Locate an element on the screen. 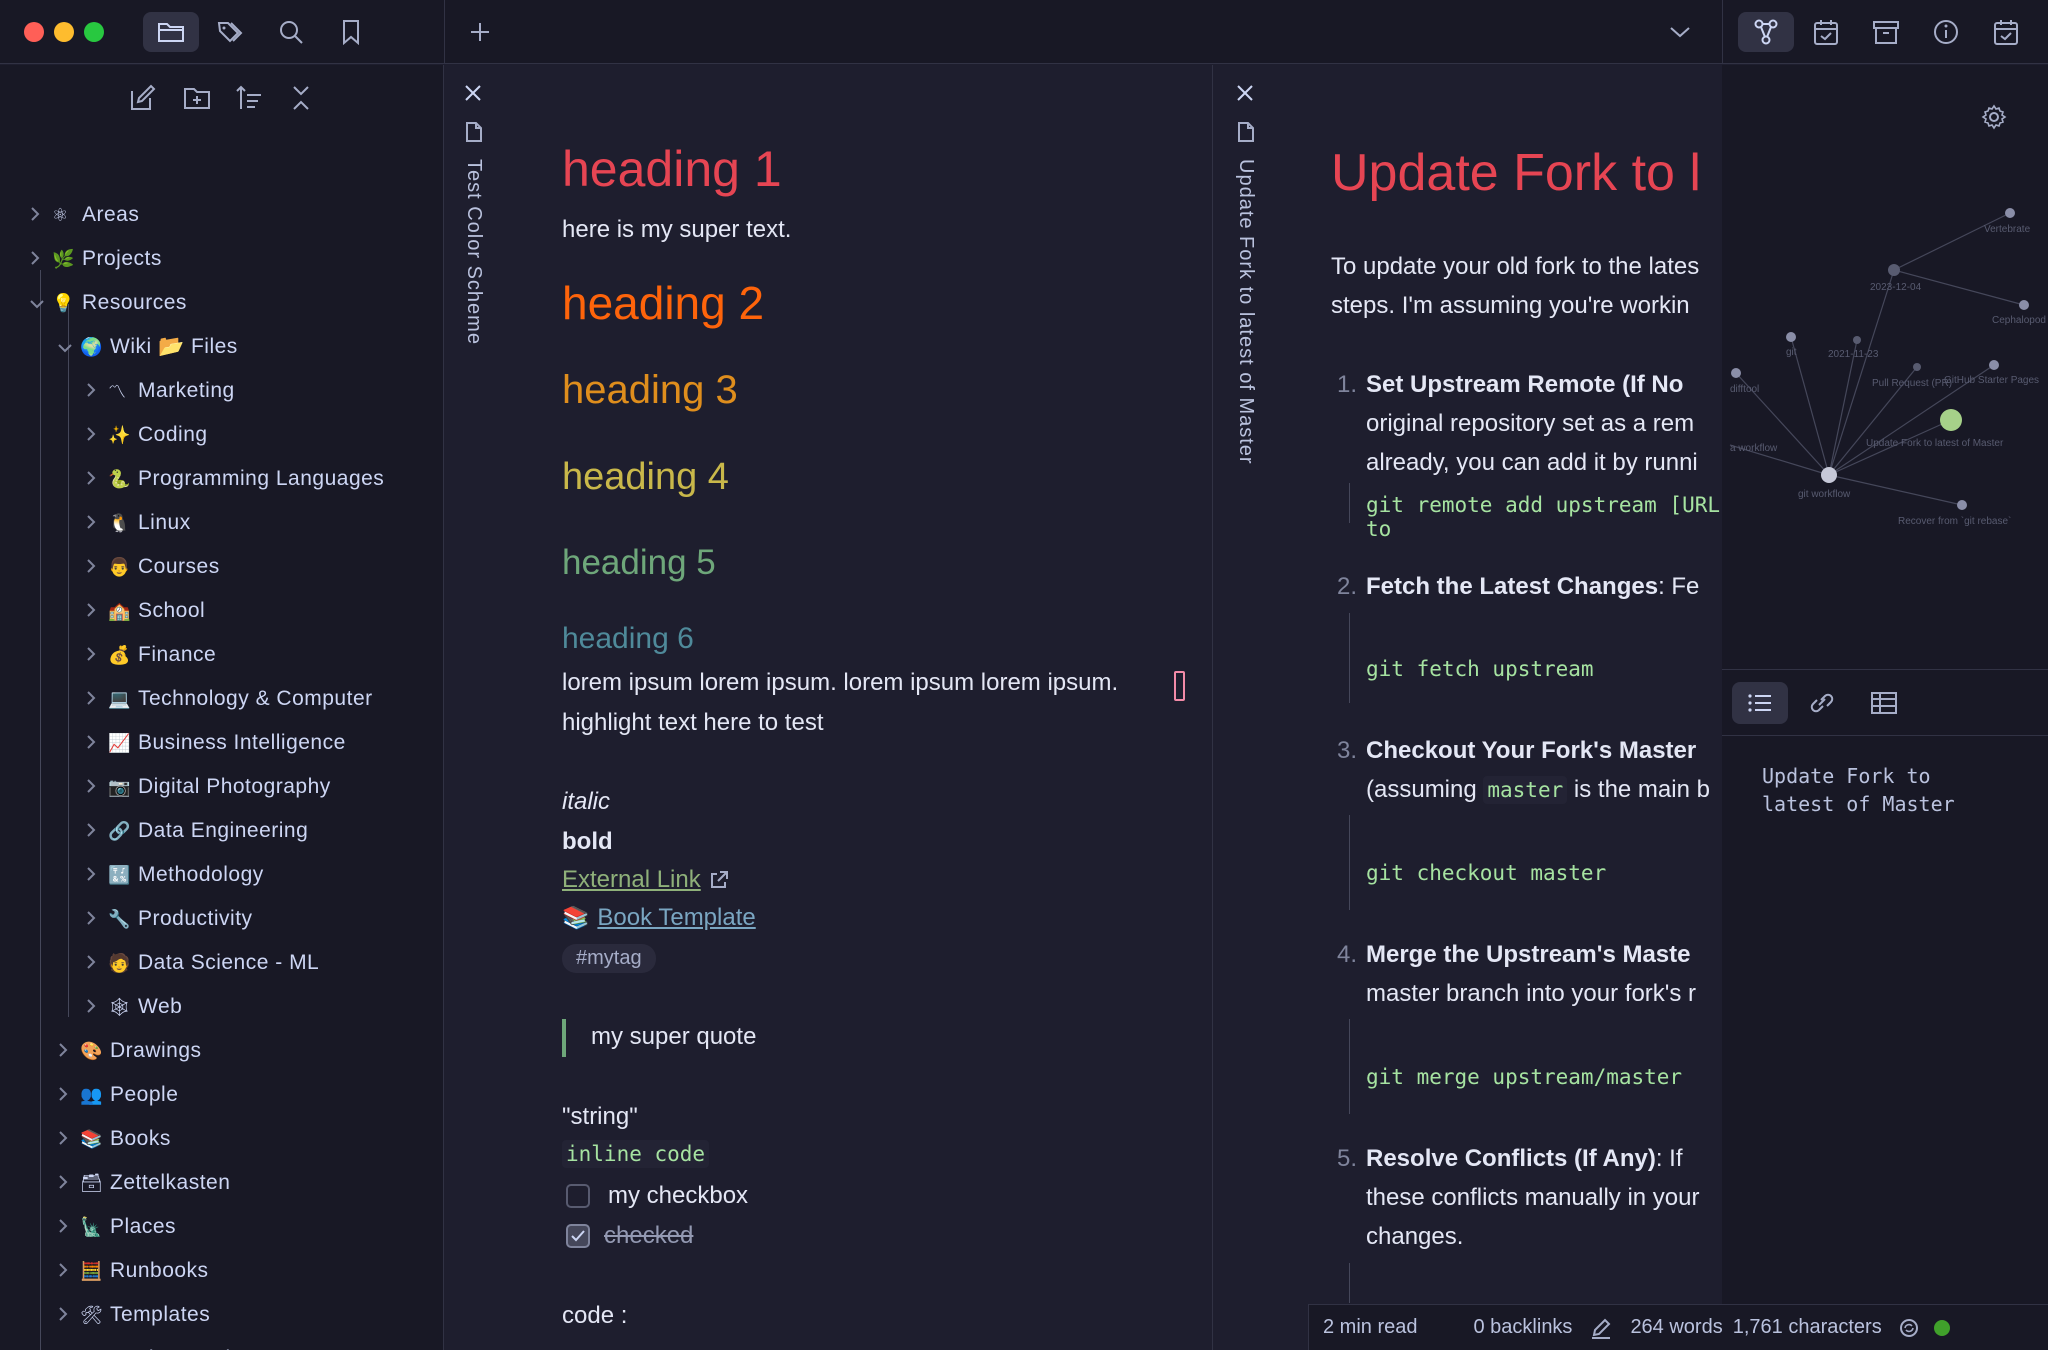 This screenshot has width=2048, height=1350. sync-icon is located at coordinates (1909, 1328).